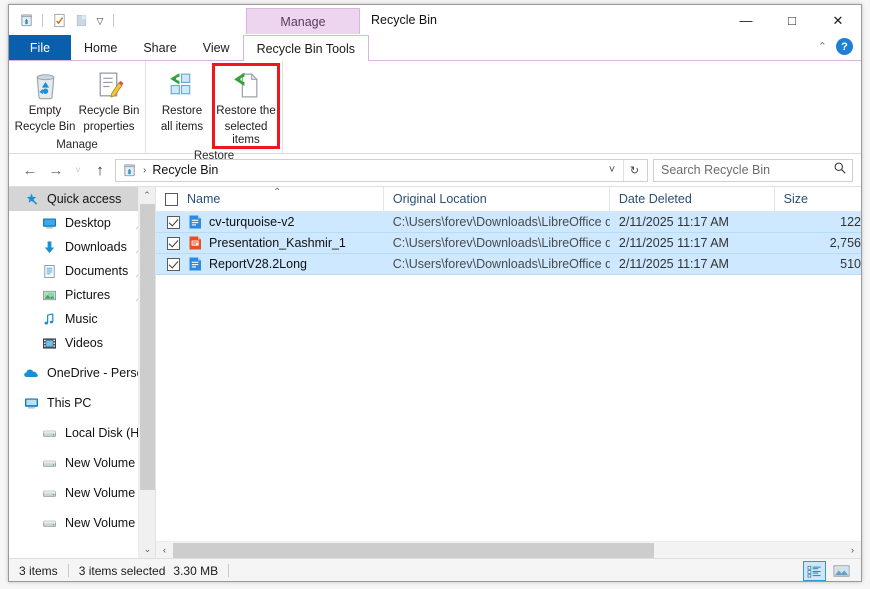 The image size is (870, 589). I want to click on ribbon-group-restore-label: Restore, so click(214, 156).